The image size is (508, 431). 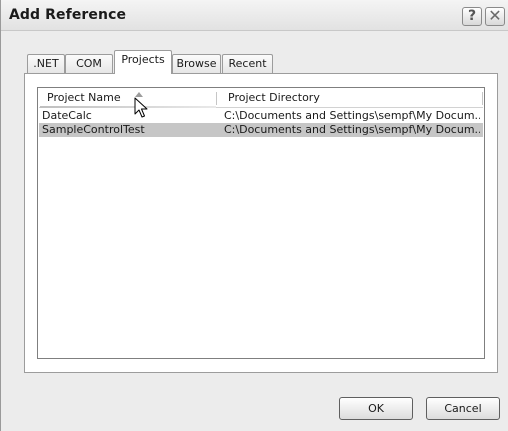 What do you see at coordinates (376, 408) in the screenshot?
I see `ok-button: OK` at bounding box center [376, 408].